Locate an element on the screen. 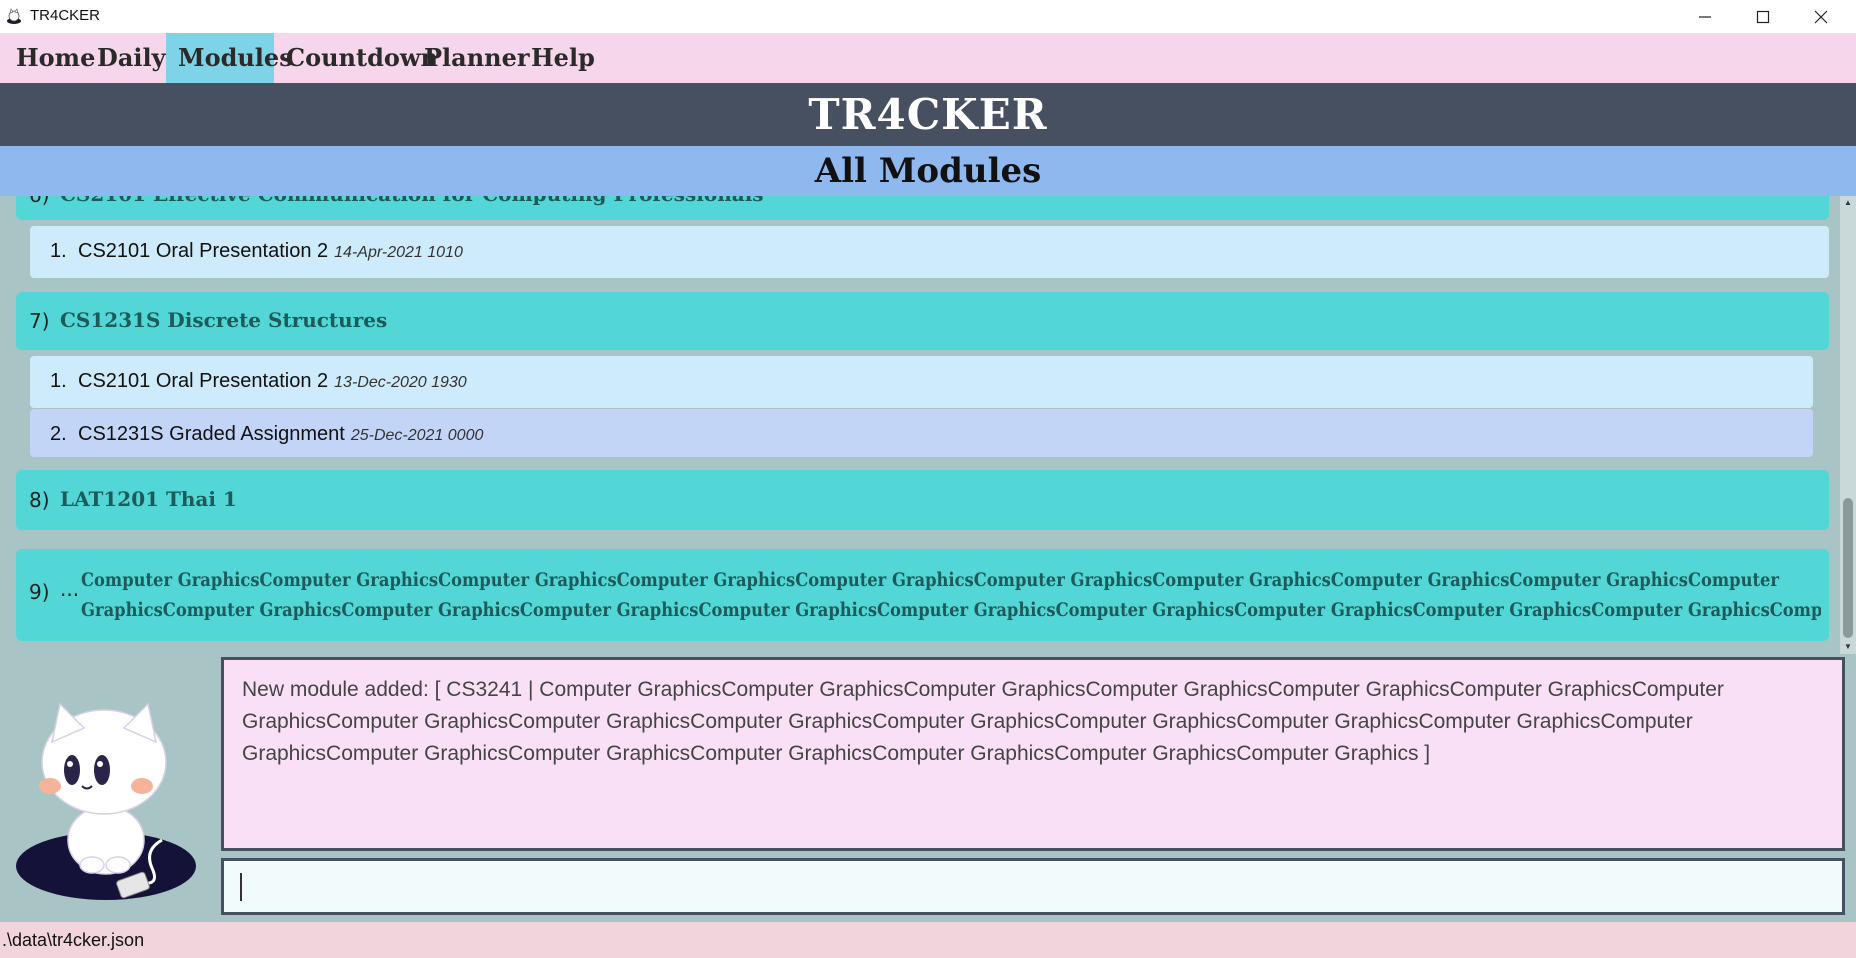  page-subheader: All Modules is located at coordinates (928, 171).